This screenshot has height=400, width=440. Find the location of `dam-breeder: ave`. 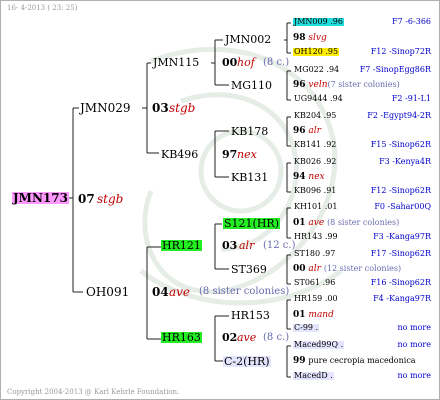

dam-breeder: ave is located at coordinates (180, 292).